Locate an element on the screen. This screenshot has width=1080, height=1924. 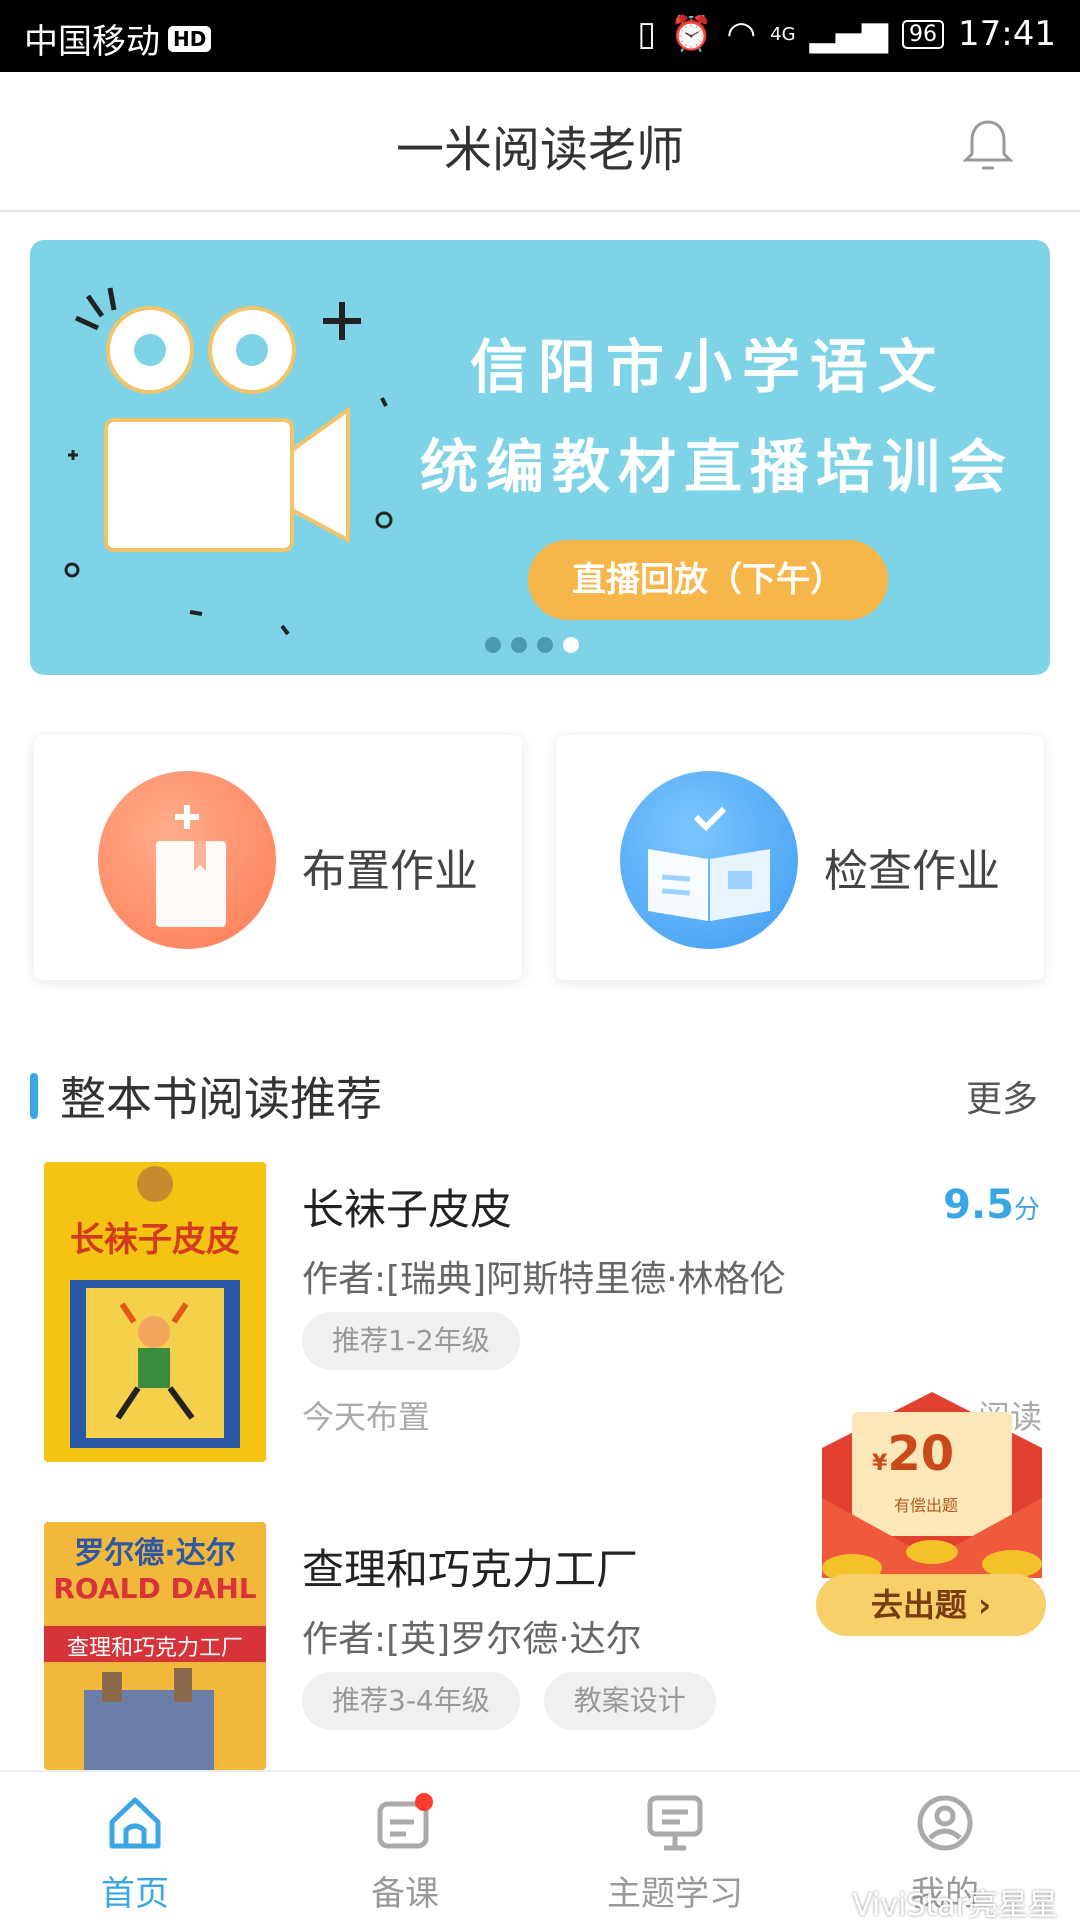
lesson-prep-icon is located at coordinates (405, 1821).